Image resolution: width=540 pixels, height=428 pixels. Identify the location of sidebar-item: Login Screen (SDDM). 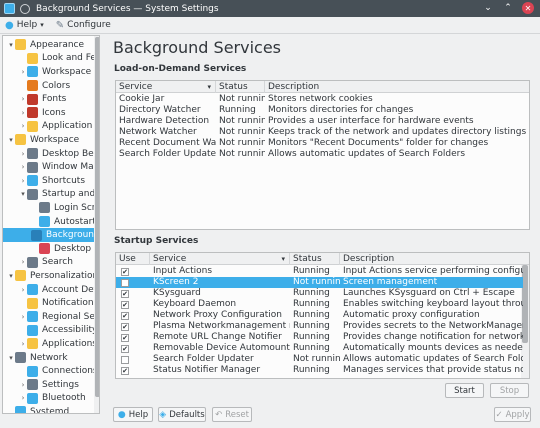
(51, 208).